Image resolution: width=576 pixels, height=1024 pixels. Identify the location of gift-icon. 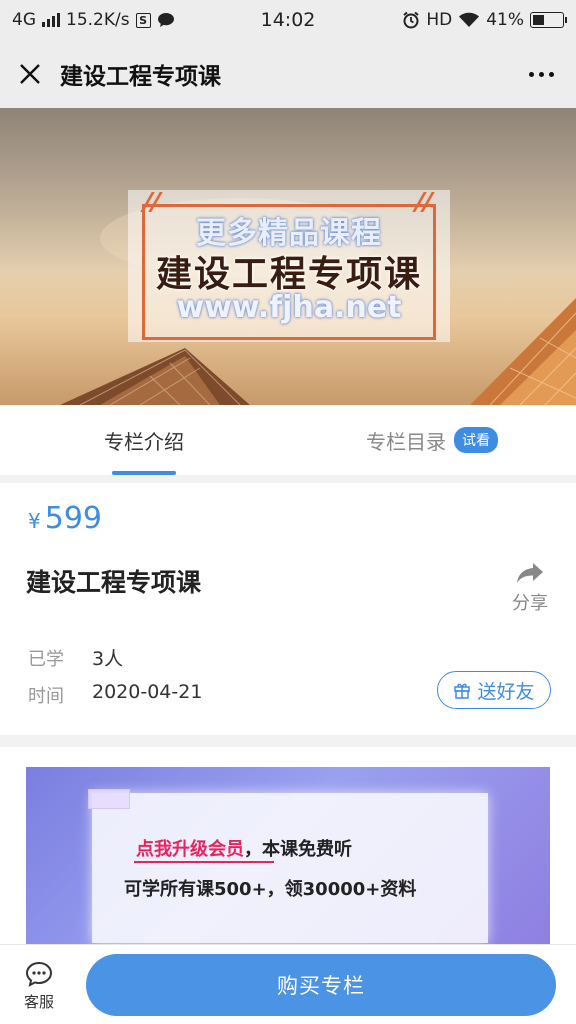
(462, 691).